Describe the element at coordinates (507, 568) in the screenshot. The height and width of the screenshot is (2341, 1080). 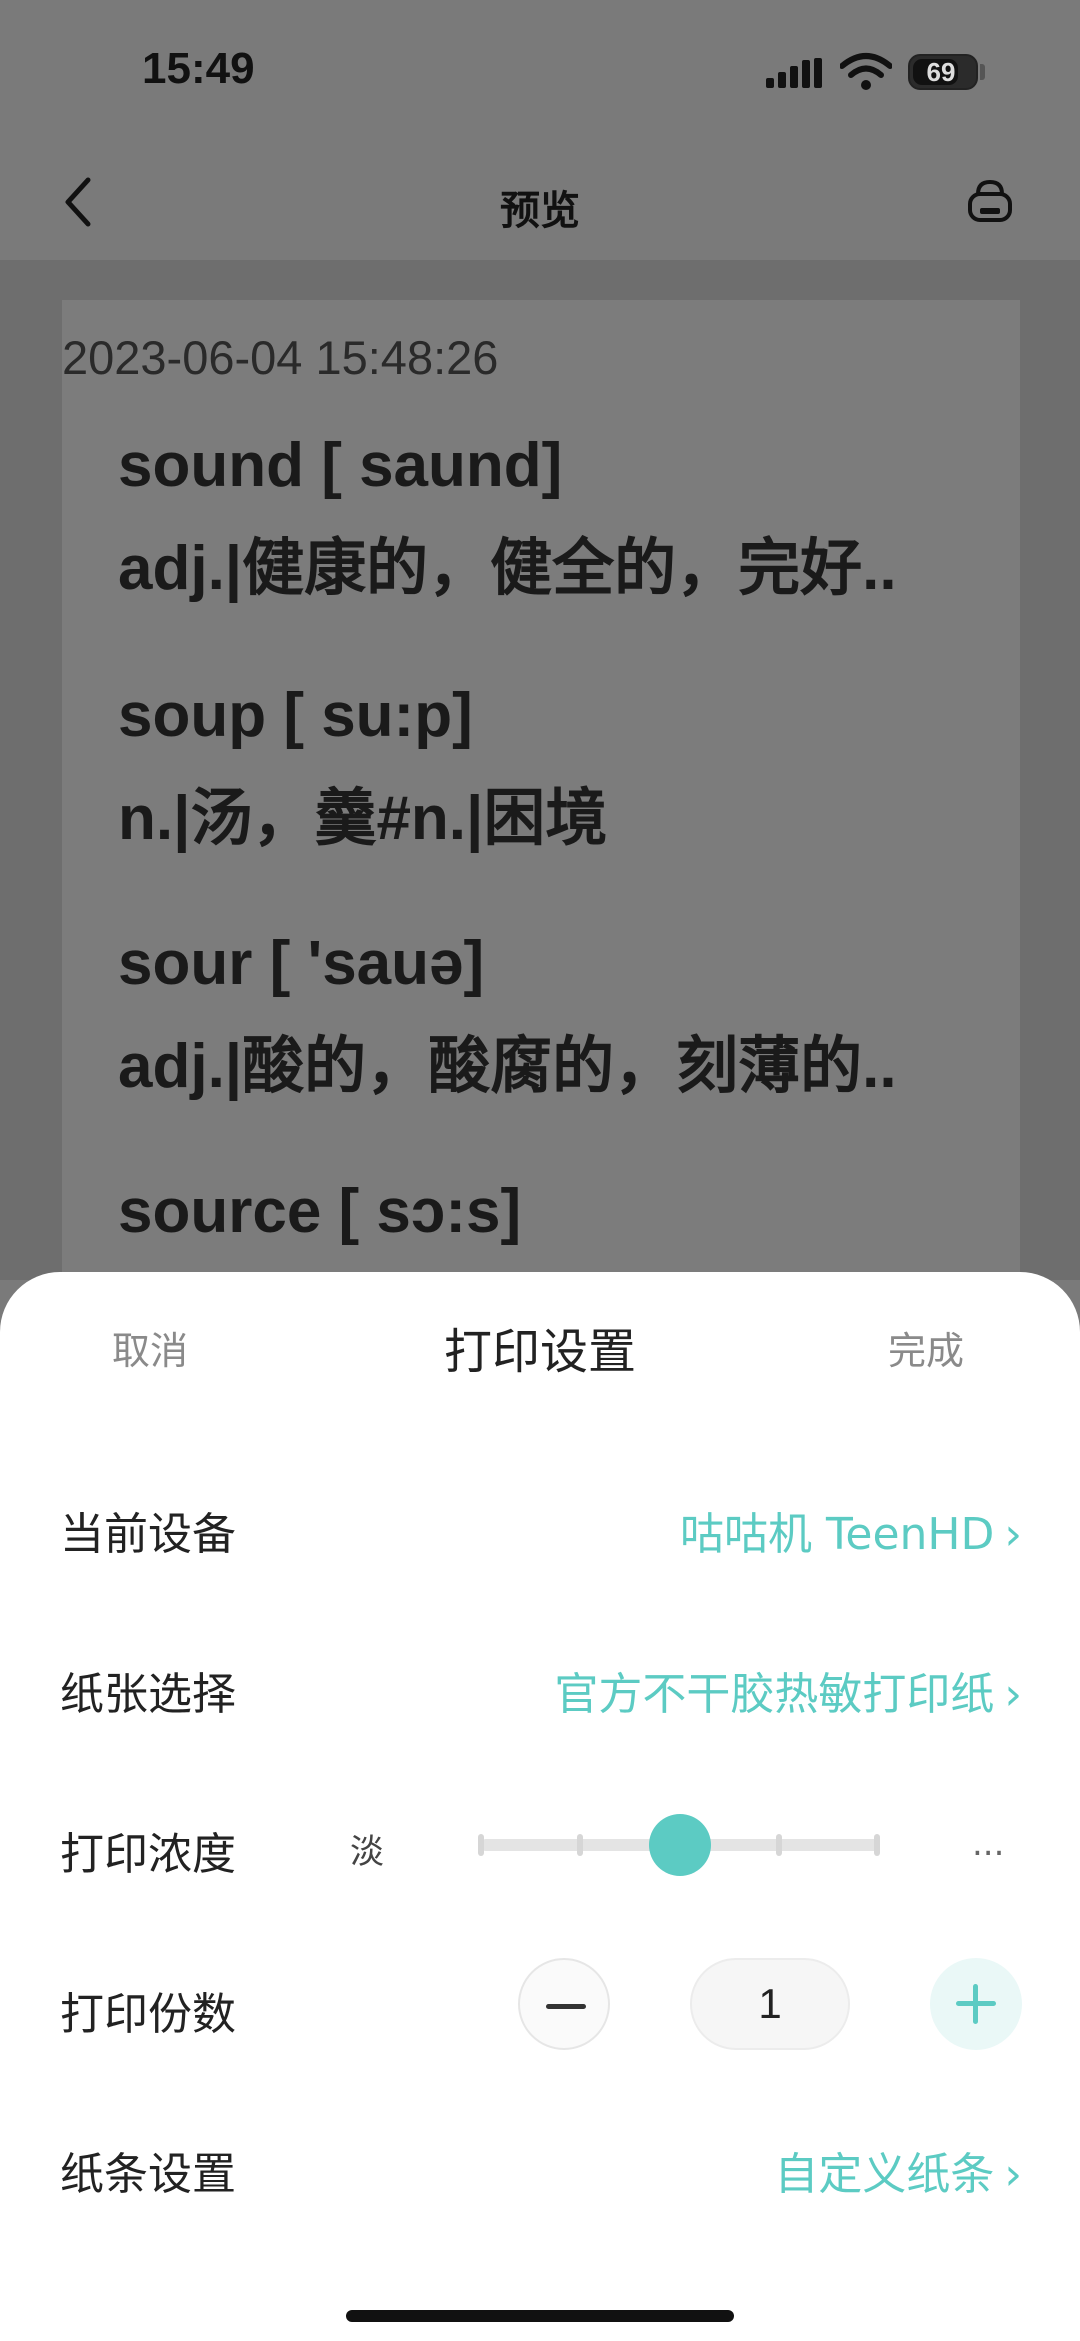
I see `entry-definition: adj.|健康的，健全的，完好..` at that location.